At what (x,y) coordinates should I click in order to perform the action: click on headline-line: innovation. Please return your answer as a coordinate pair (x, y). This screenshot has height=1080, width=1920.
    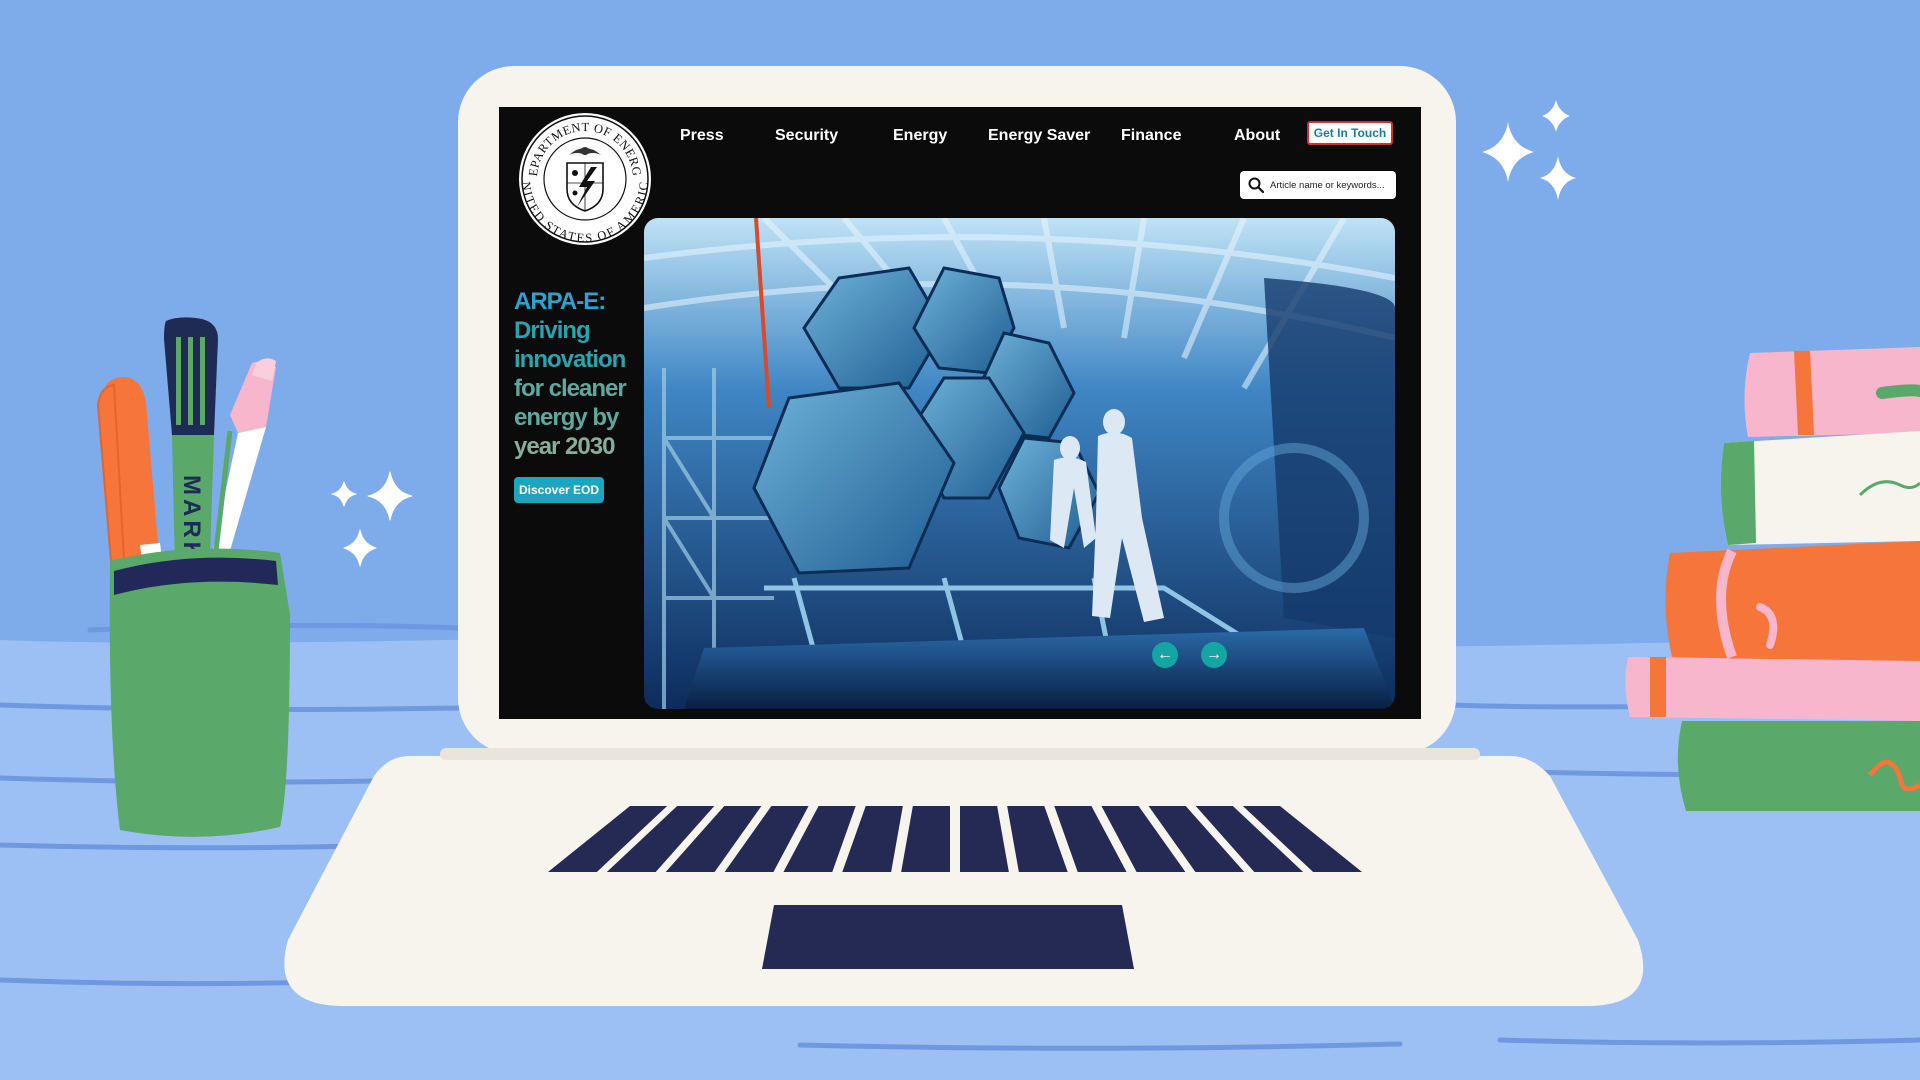
    Looking at the image, I should click on (570, 359).